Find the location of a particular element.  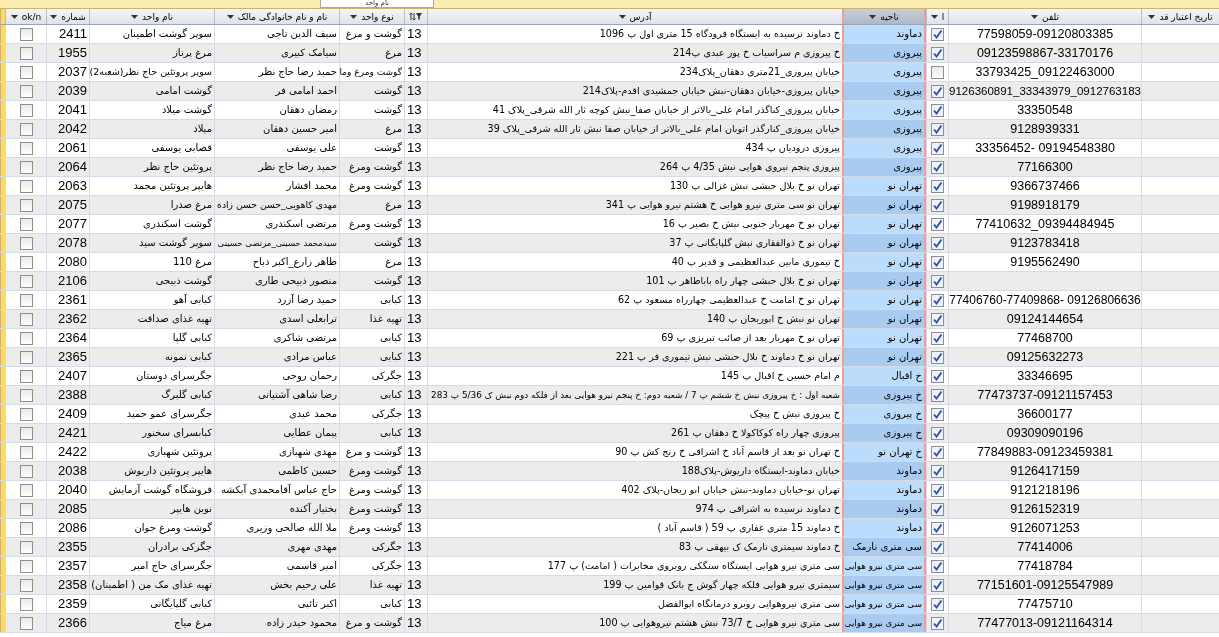

column-header: شماره is located at coordinates (67, 16).